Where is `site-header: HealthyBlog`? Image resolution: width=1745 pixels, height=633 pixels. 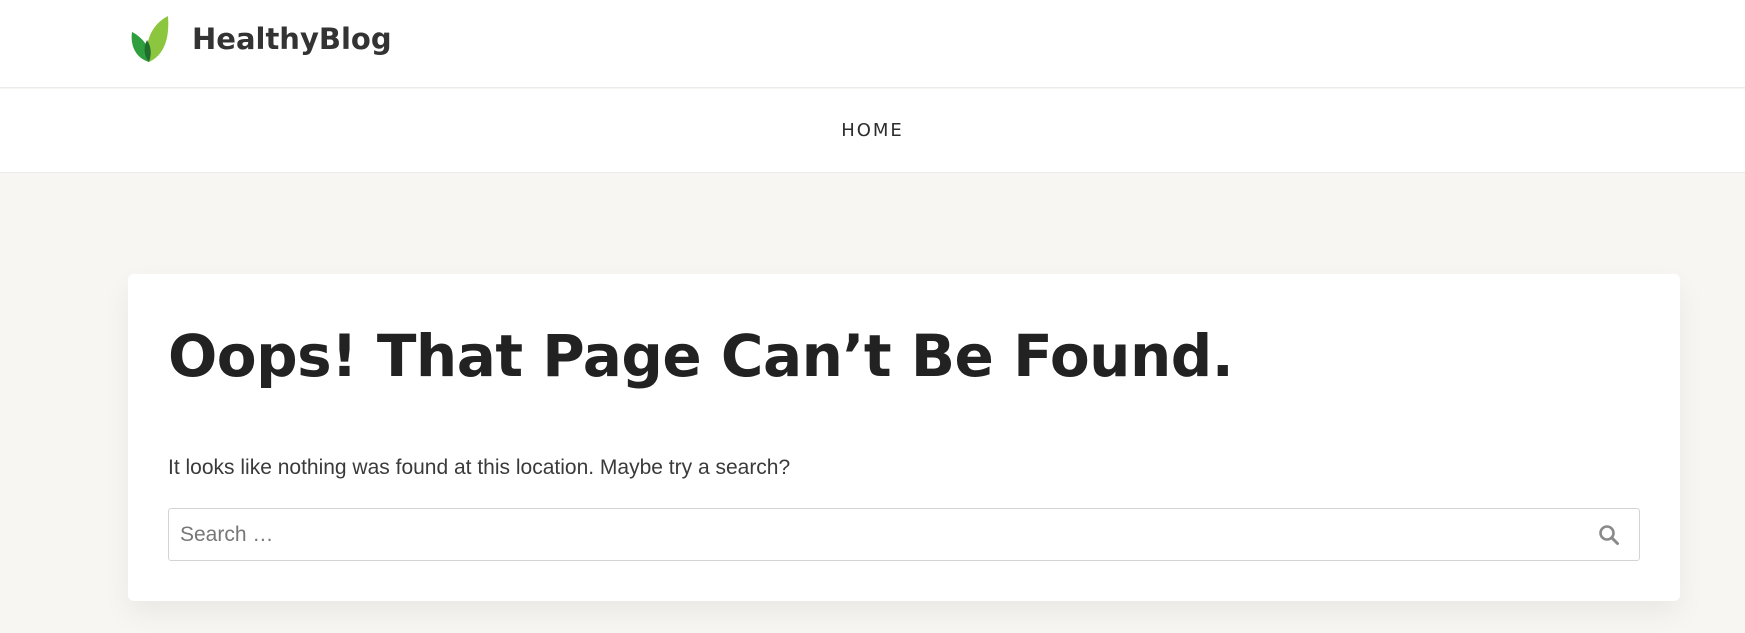
site-header: HealthyBlog is located at coordinates (872, 44).